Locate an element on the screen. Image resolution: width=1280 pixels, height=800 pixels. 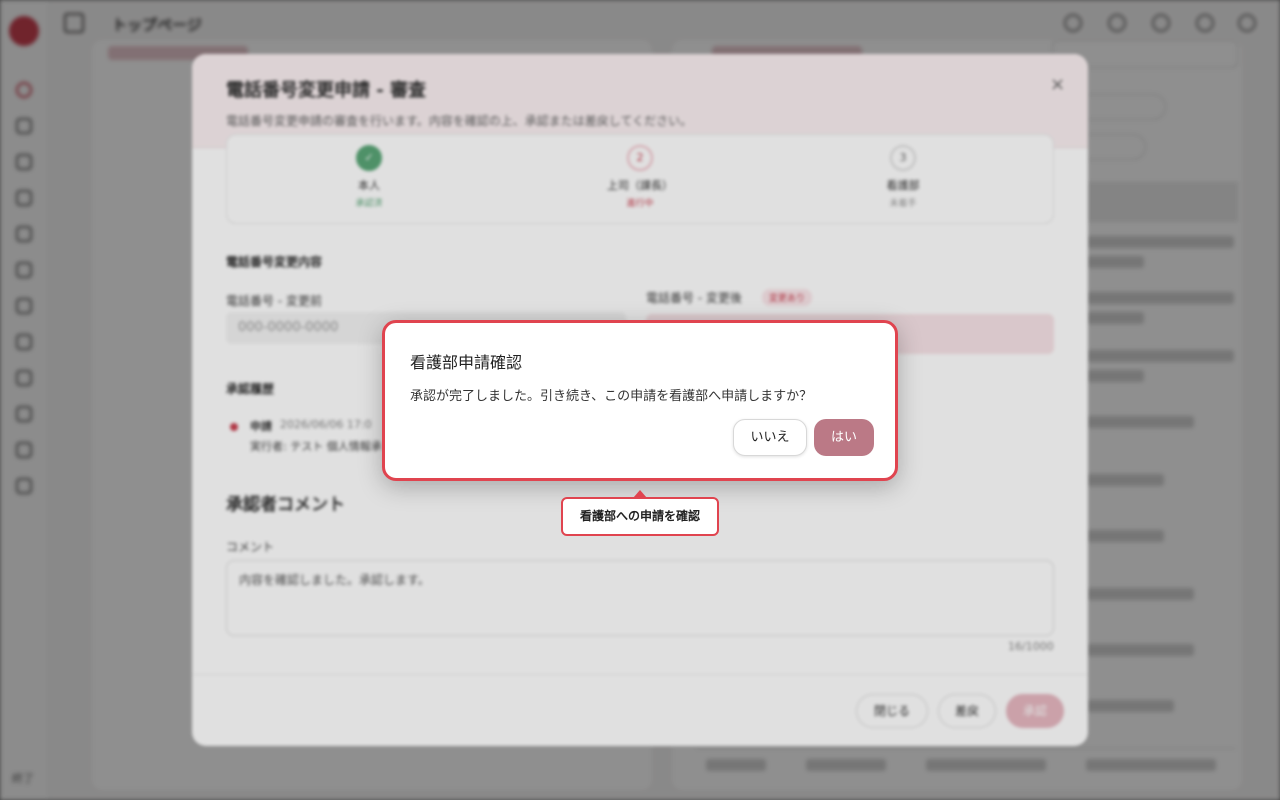
dialog-title: 看護部申請確認 is located at coordinates (466, 362).